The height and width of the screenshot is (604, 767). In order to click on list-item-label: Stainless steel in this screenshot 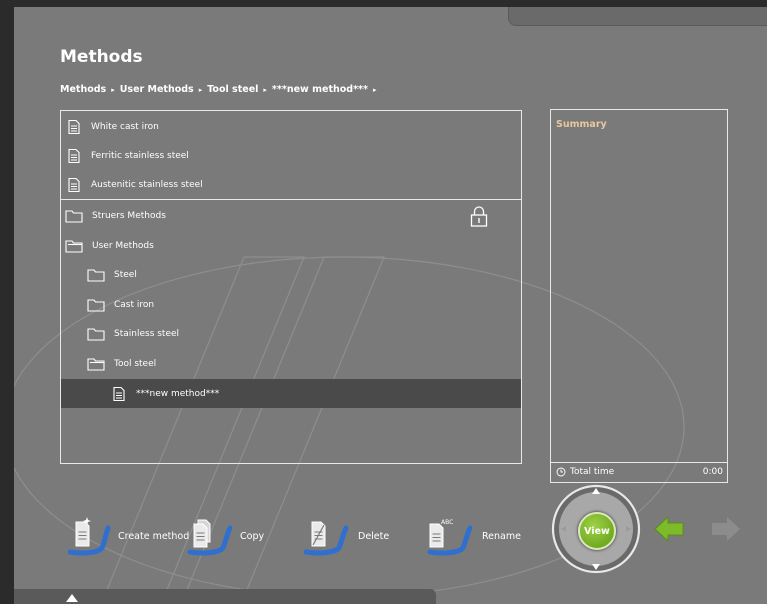, I will do `click(147, 333)`.